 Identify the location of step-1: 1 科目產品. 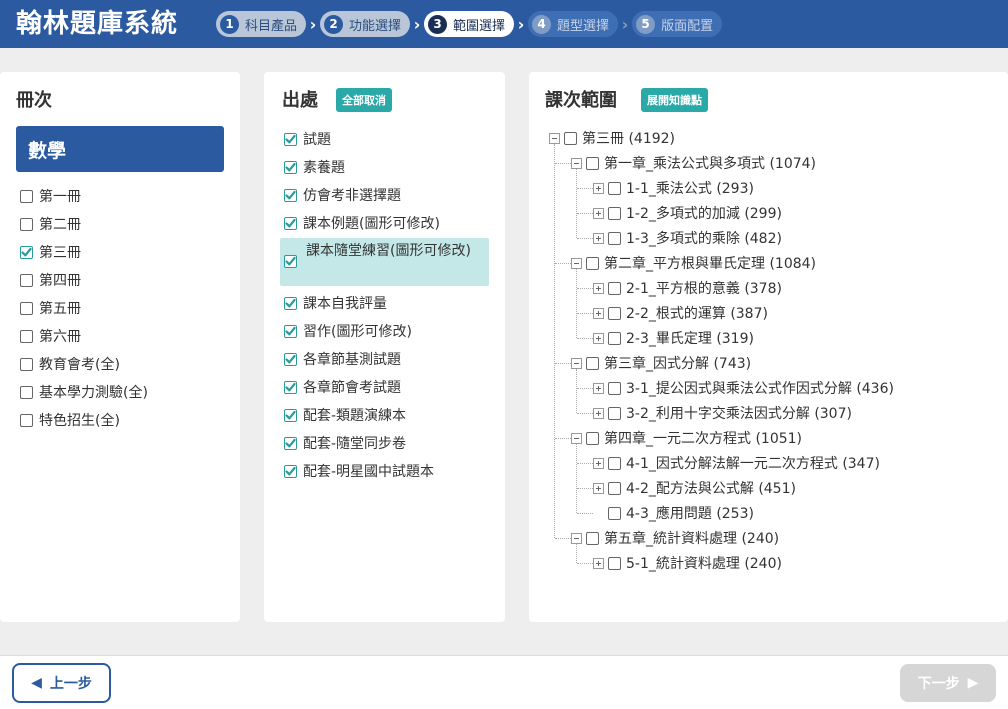
(261, 24).